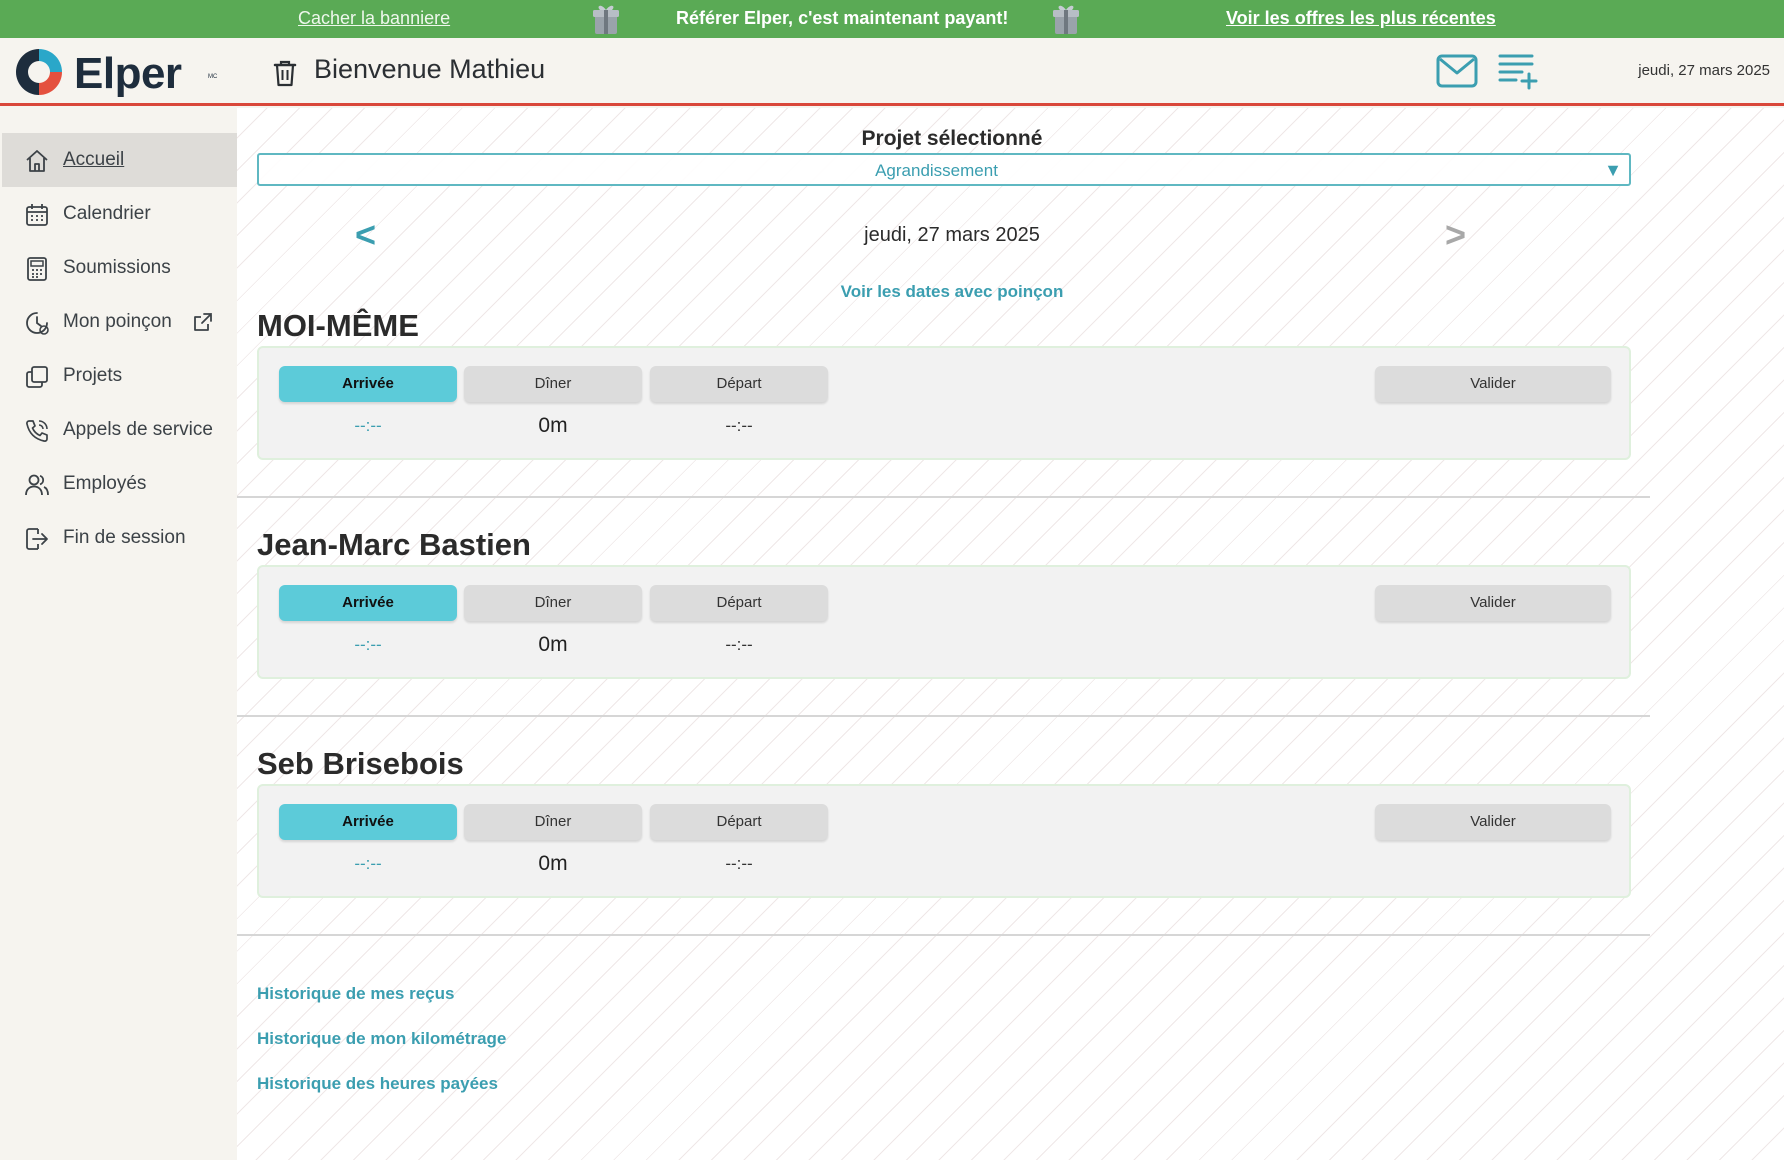  Describe the element at coordinates (124, 537) in the screenshot. I see `sidebar-item-label: Fin de session` at that location.